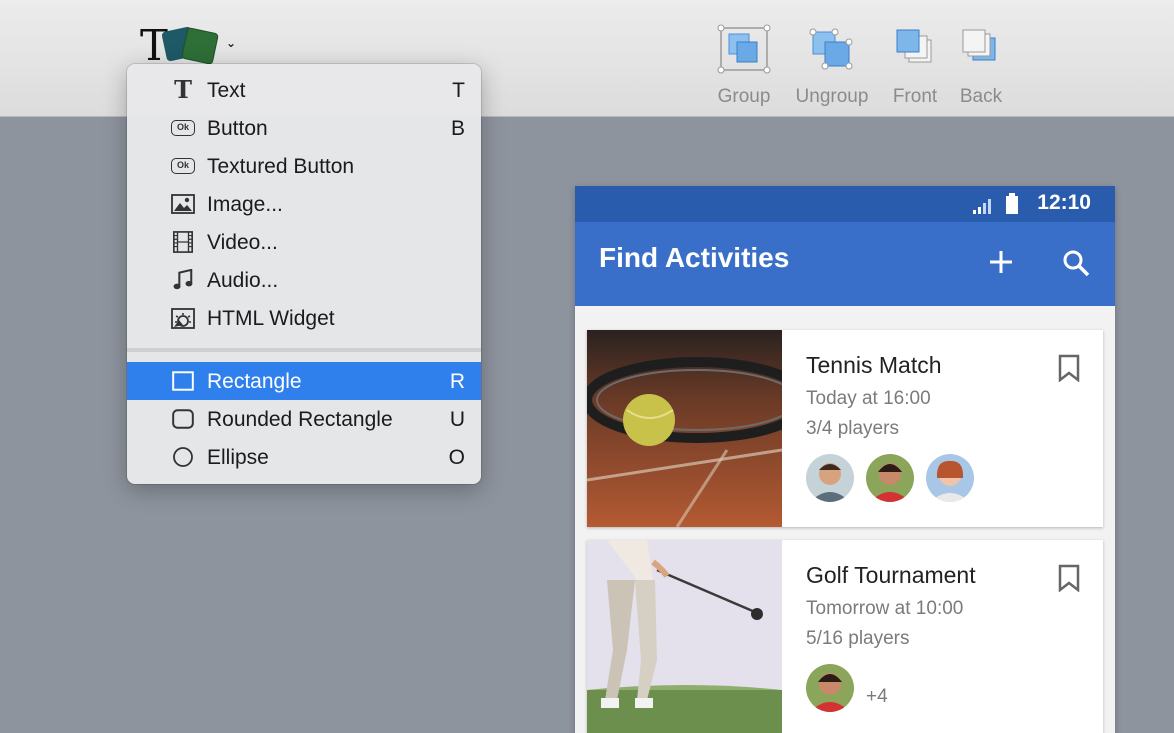  Describe the element at coordinates (874, 365) in the screenshot. I see `card-title: Tennis Match` at that location.